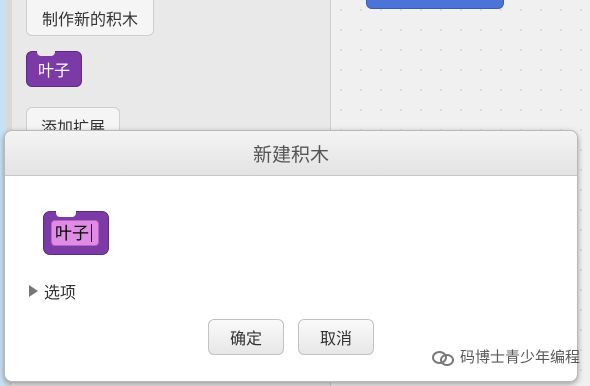 This screenshot has width=590, height=386. Describe the element at coordinates (336, 337) in the screenshot. I see `cancel-button: 取消` at that location.